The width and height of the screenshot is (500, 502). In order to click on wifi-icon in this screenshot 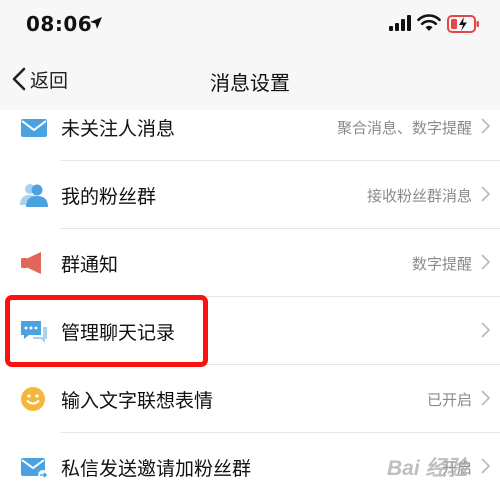, I will do `click(429, 22)`.